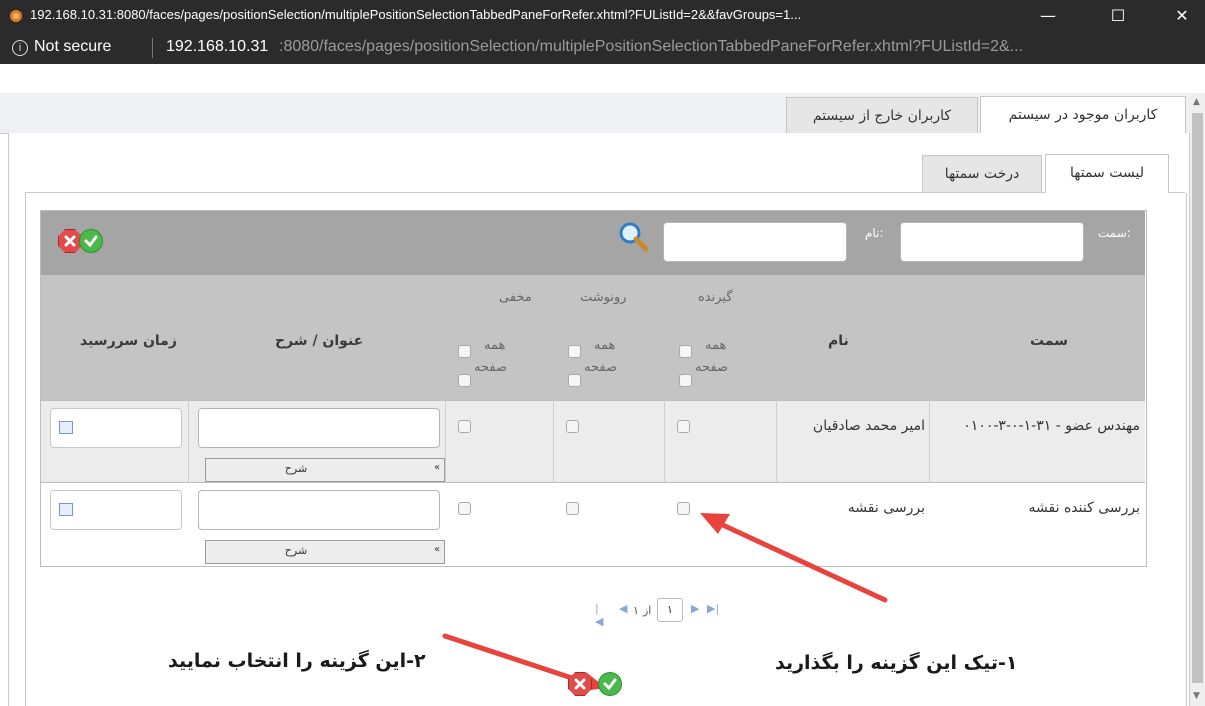 This screenshot has height=706, width=1205. I want to click on tab-users-outside-system: کاربران خارج از سیستم, so click(882, 115).